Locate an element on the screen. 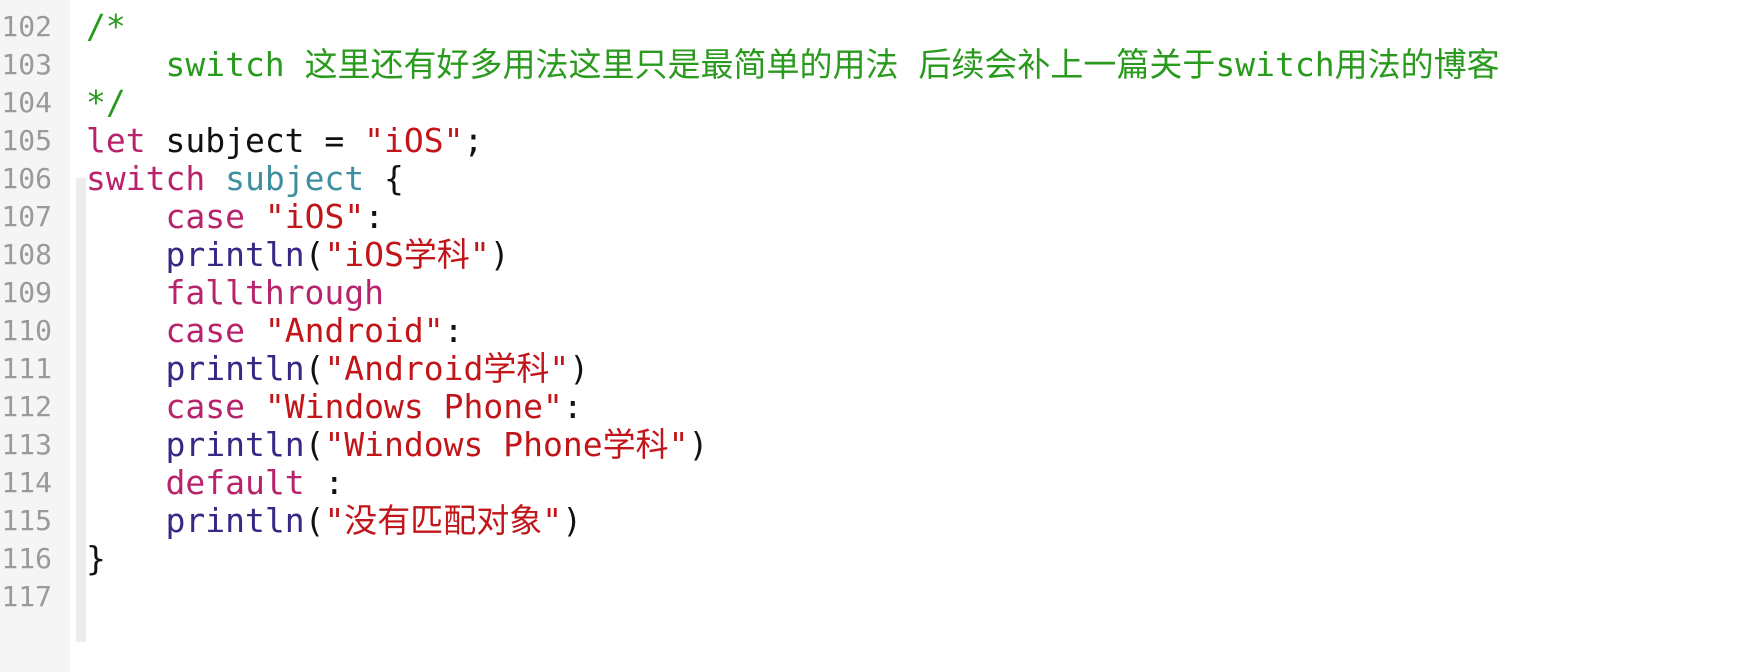 The image size is (1738, 672). code-line-text: println("iOS学科") is located at coordinates (298, 255).